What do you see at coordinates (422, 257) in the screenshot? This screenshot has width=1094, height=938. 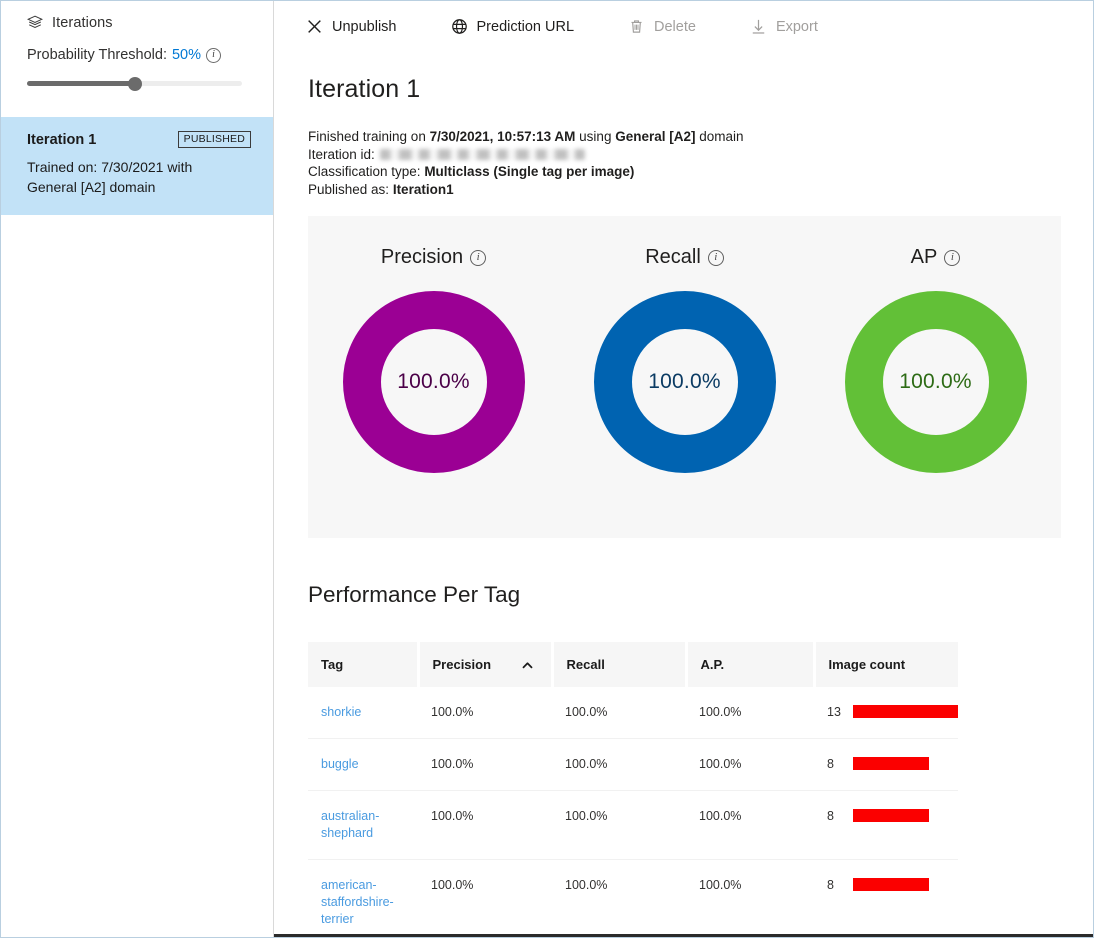 I see `metric-title-label: Precision` at bounding box center [422, 257].